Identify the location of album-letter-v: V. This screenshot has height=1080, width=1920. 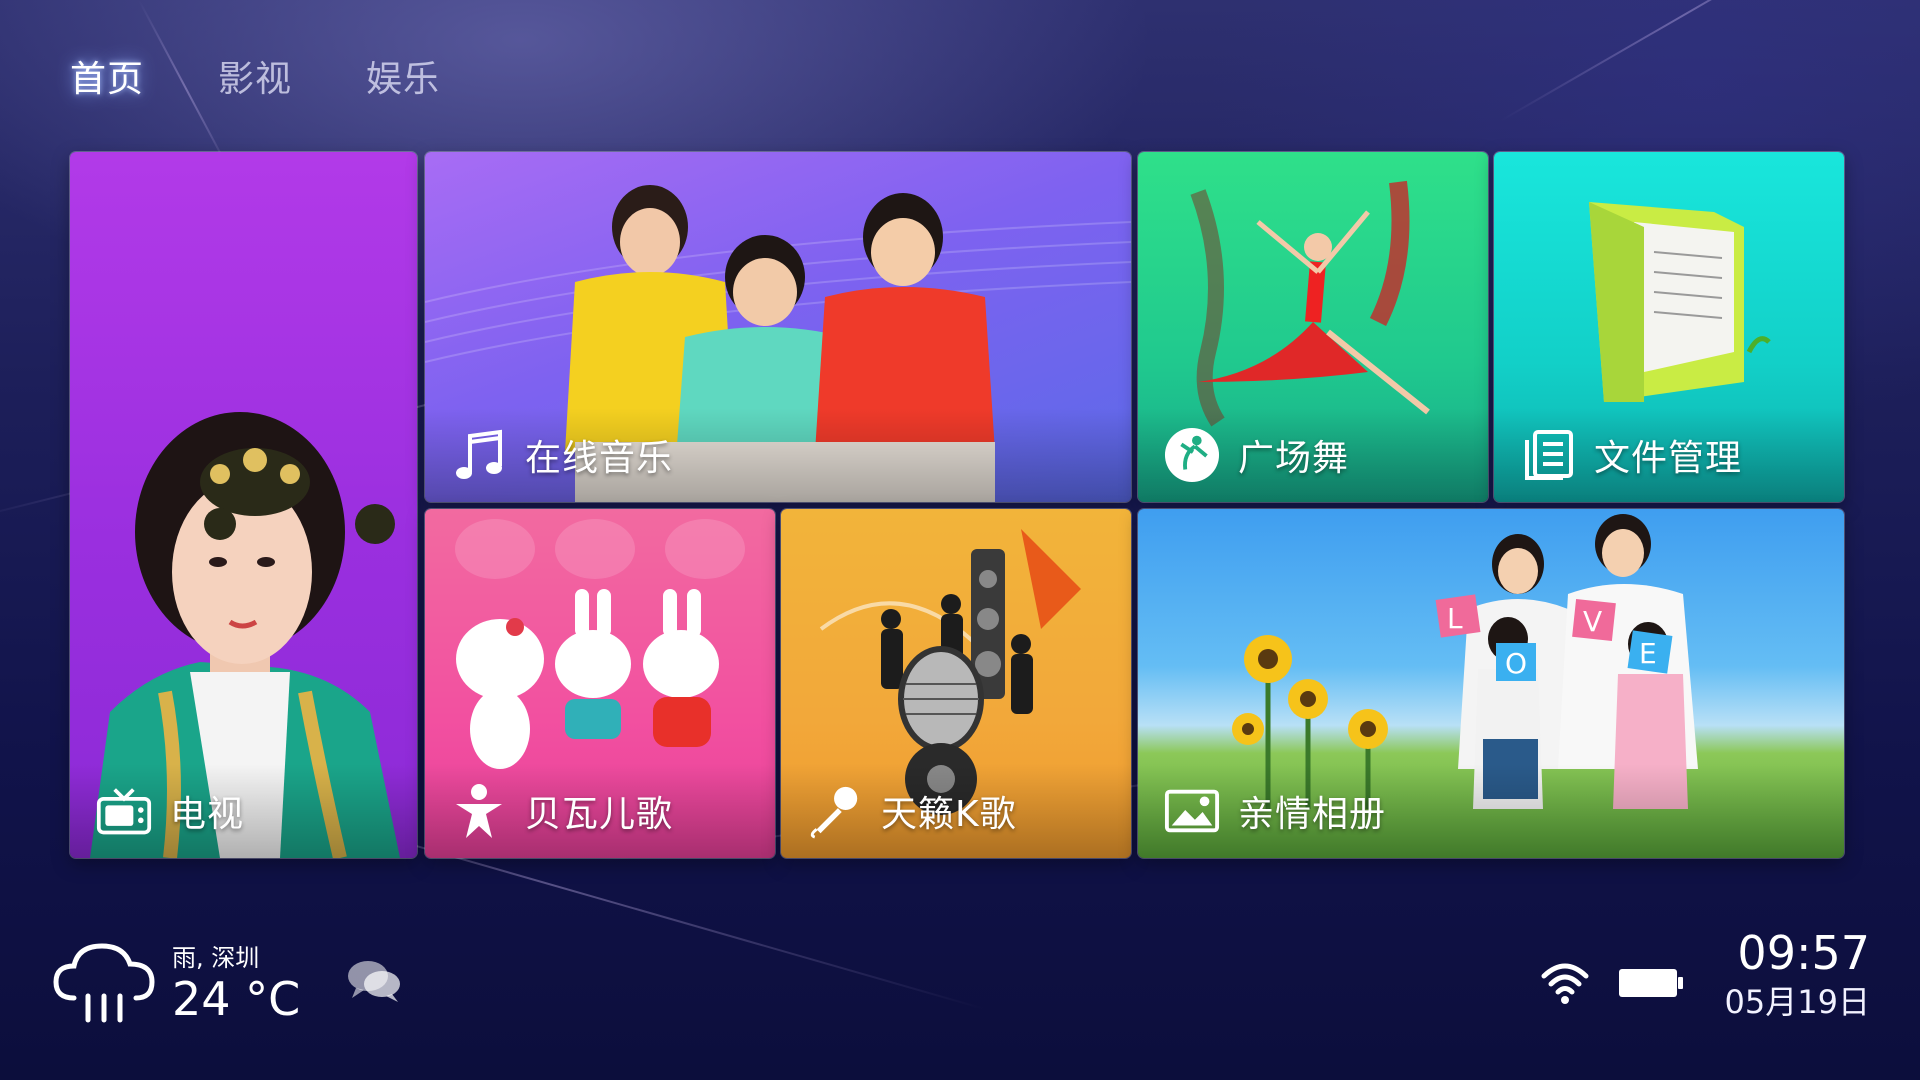
(1592, 621).